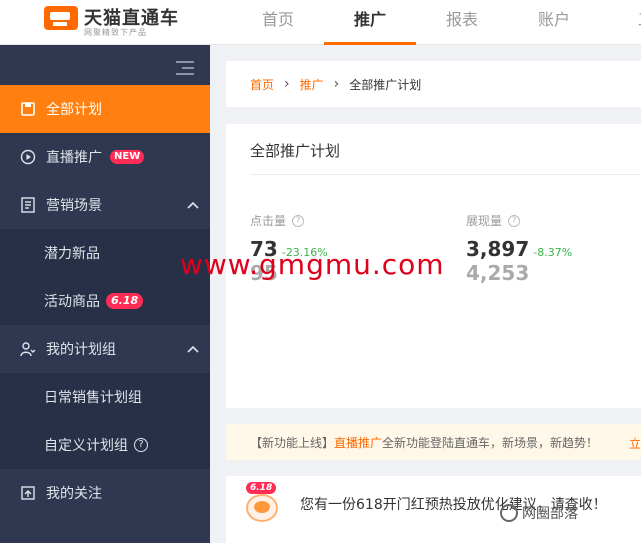 The height and width of the screenshot is (543, 641). What do you see at coordinates (292, 442) in the screenshot?
I see `notice-prefix: 【新功能上线】` at bounding box center [292, 442].